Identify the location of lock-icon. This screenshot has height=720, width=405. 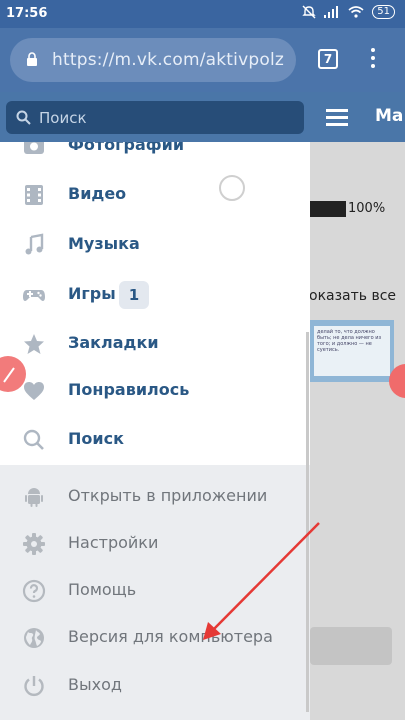
(32, 59).